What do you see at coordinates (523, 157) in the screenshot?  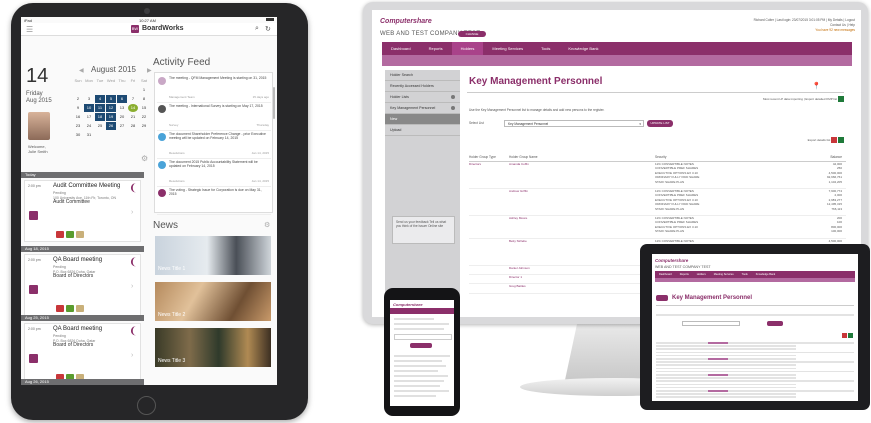 I see `column-header: Holder Group Name` at bounding box center [523, 157].